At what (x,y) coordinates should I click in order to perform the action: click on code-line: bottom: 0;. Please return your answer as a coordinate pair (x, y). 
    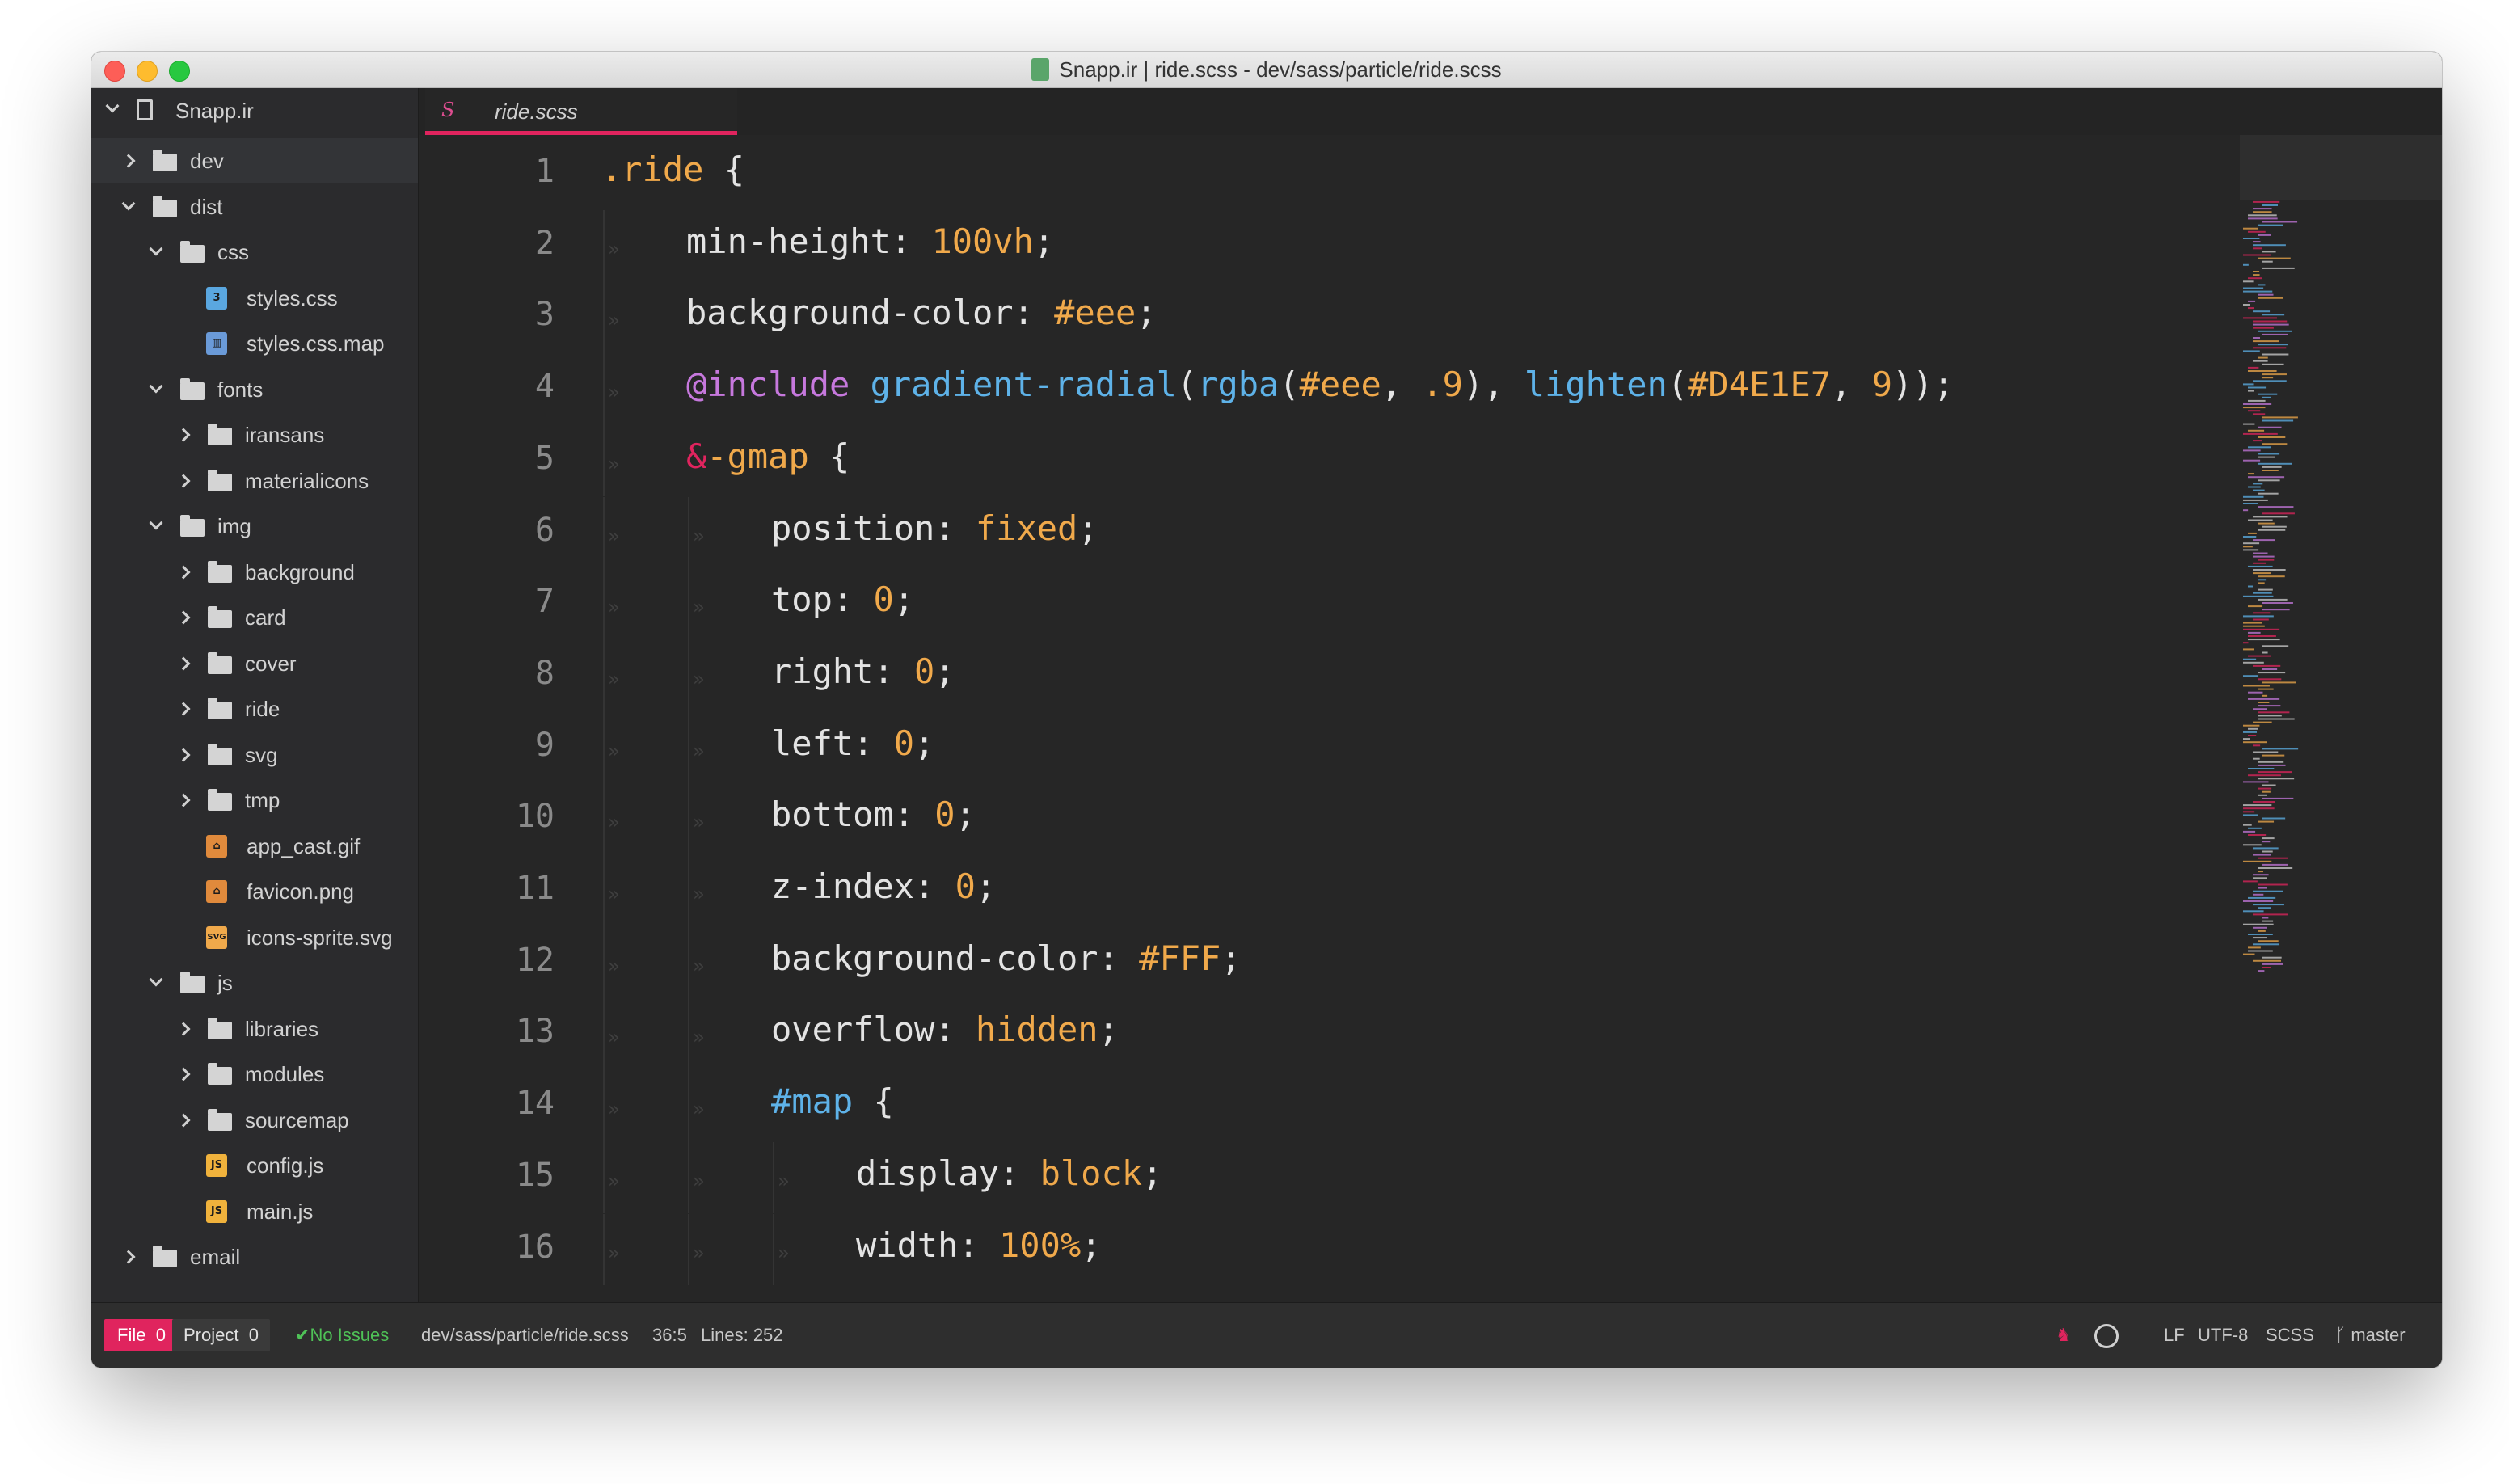
    Looking at the image, I should click on (873, 814).